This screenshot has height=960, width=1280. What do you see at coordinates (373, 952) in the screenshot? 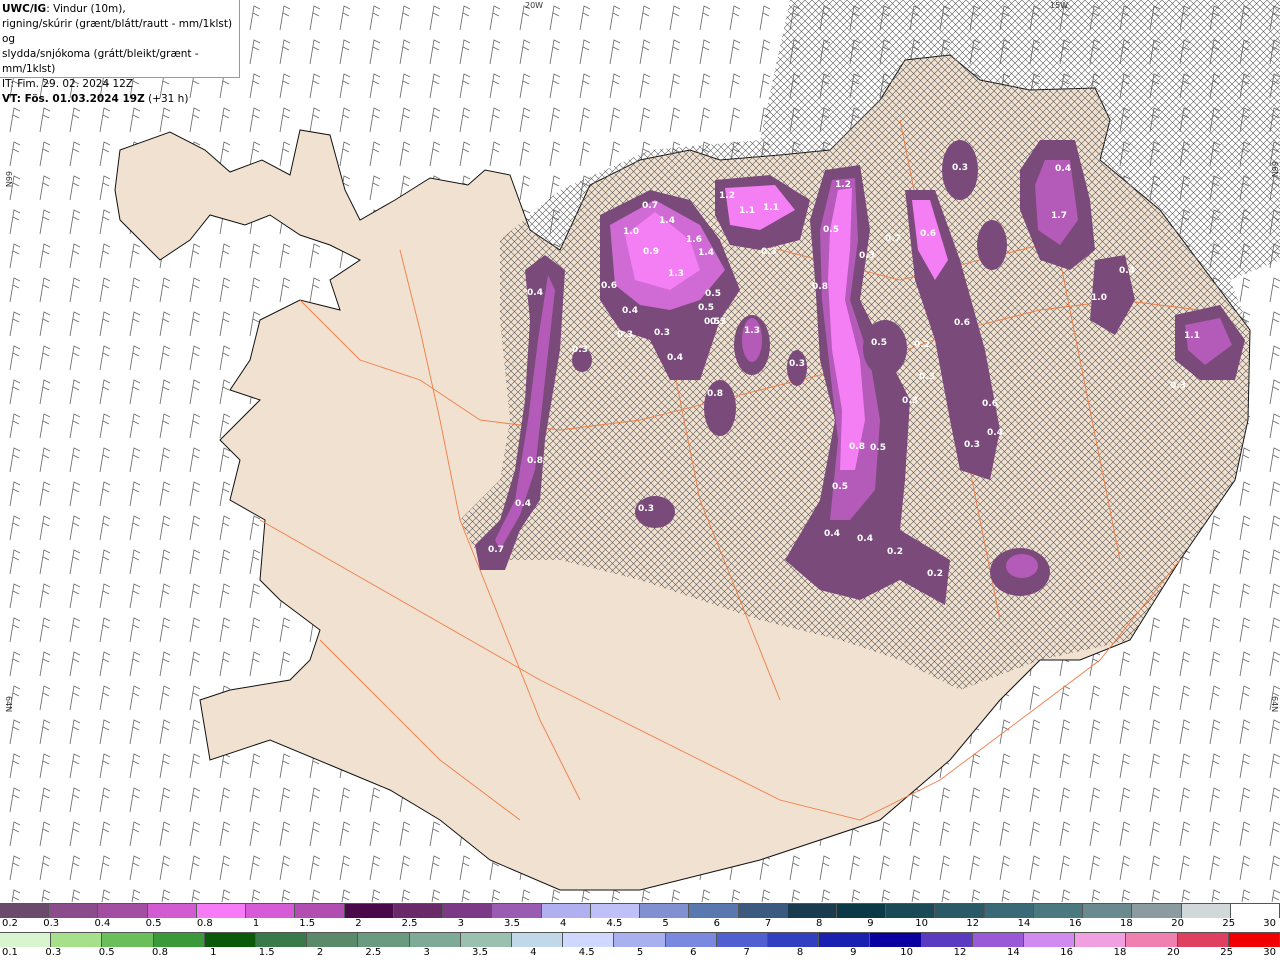
I see `legend-tick: 2.5` at bounding box center [373, 952].